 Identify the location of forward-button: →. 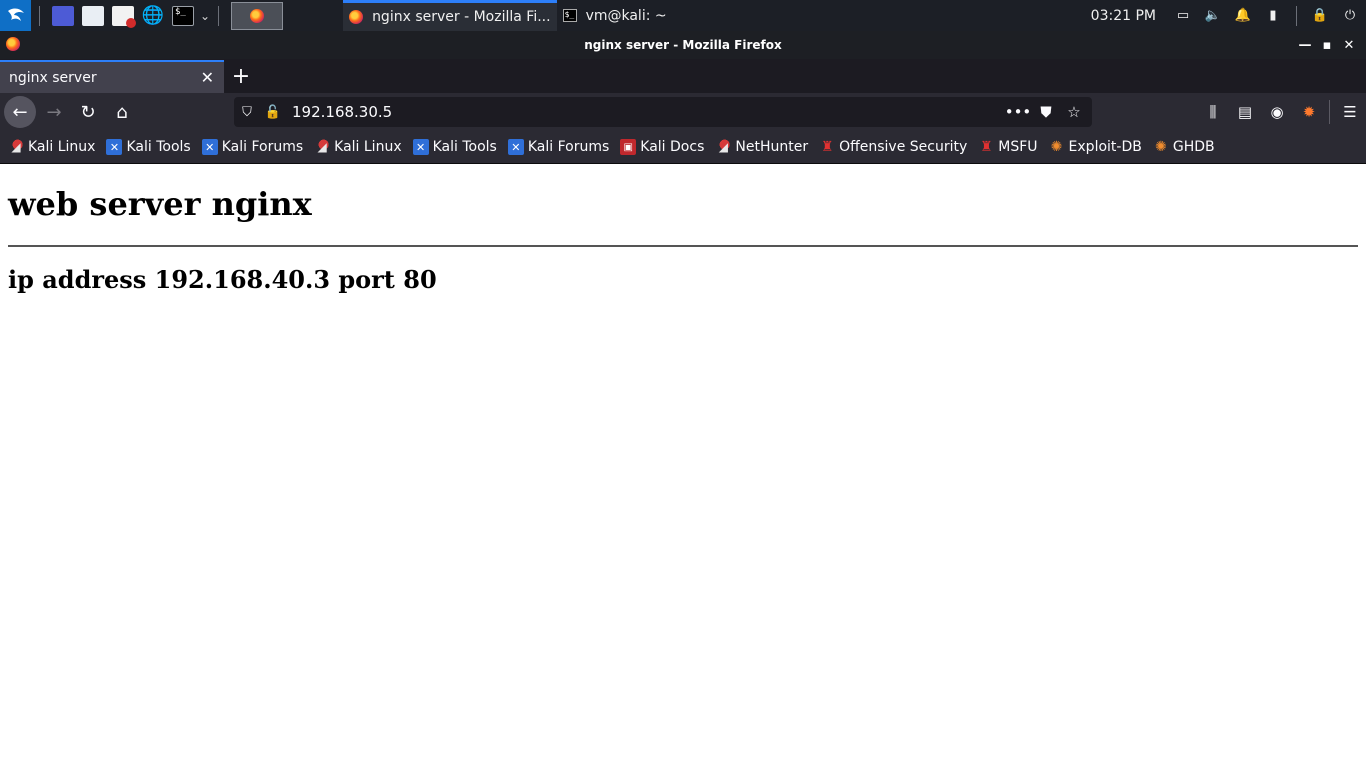
(54, 112).